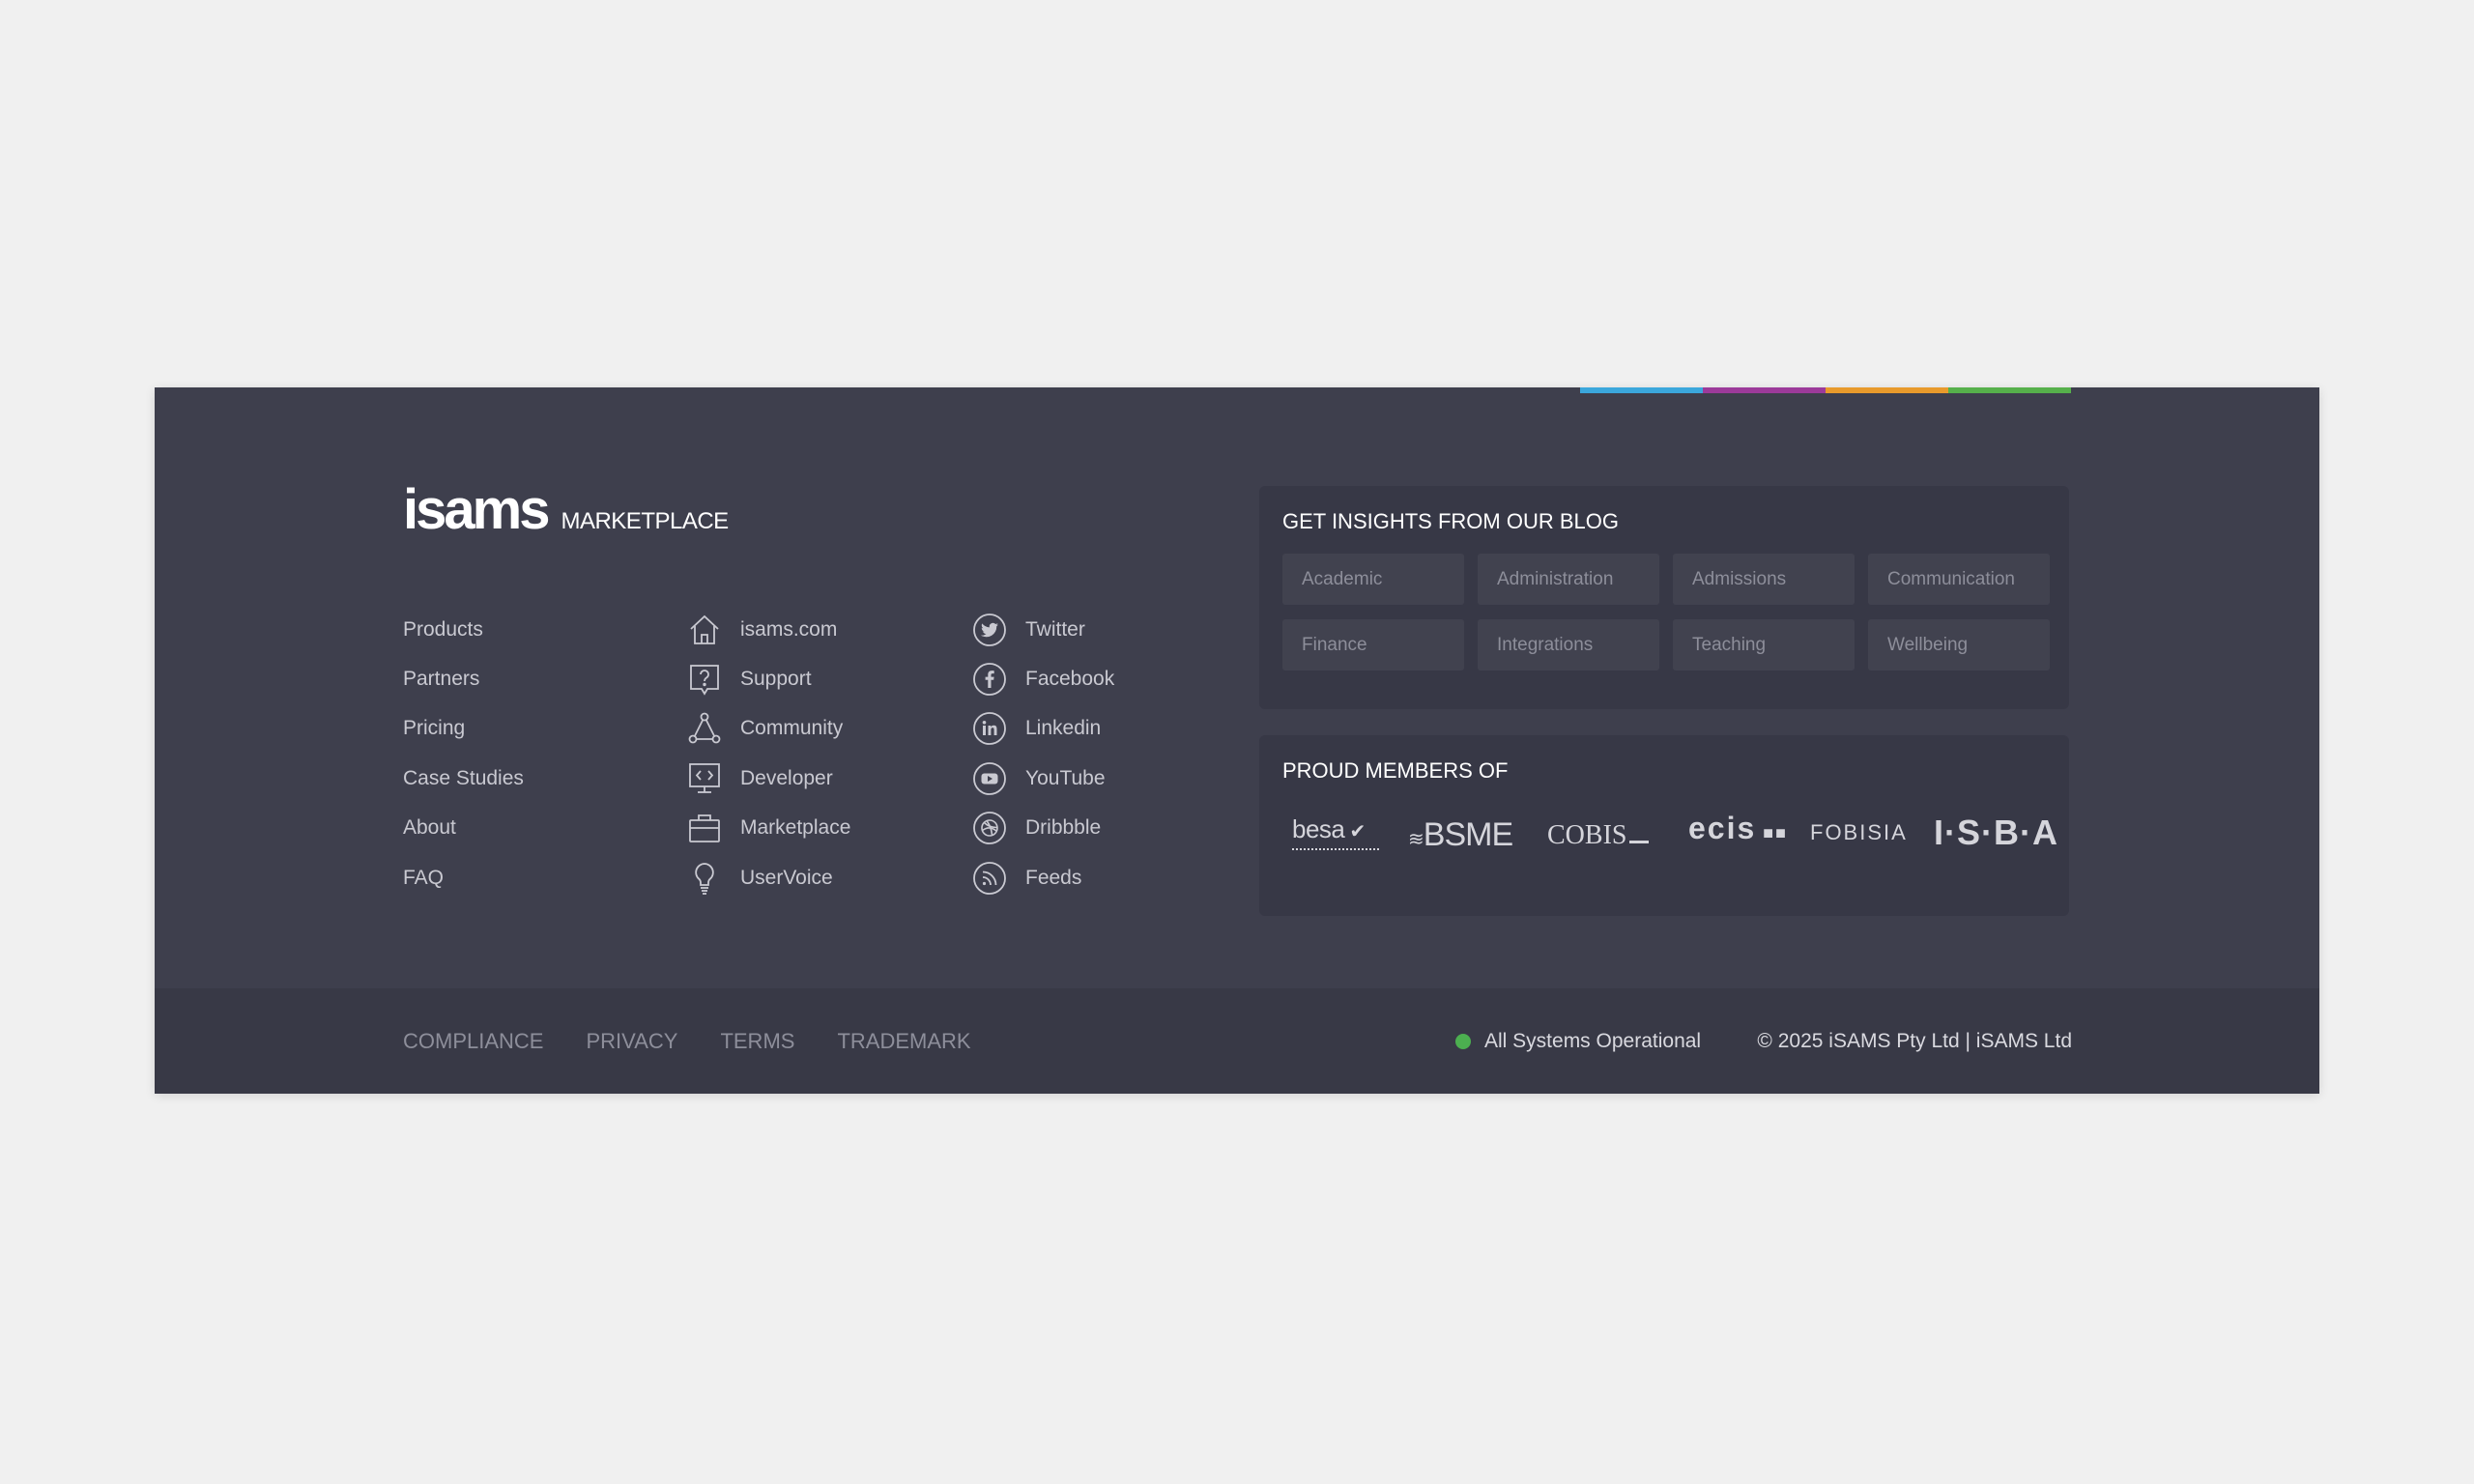  I want to click on social-link-facebook: Facebook, so click(1042, 678).